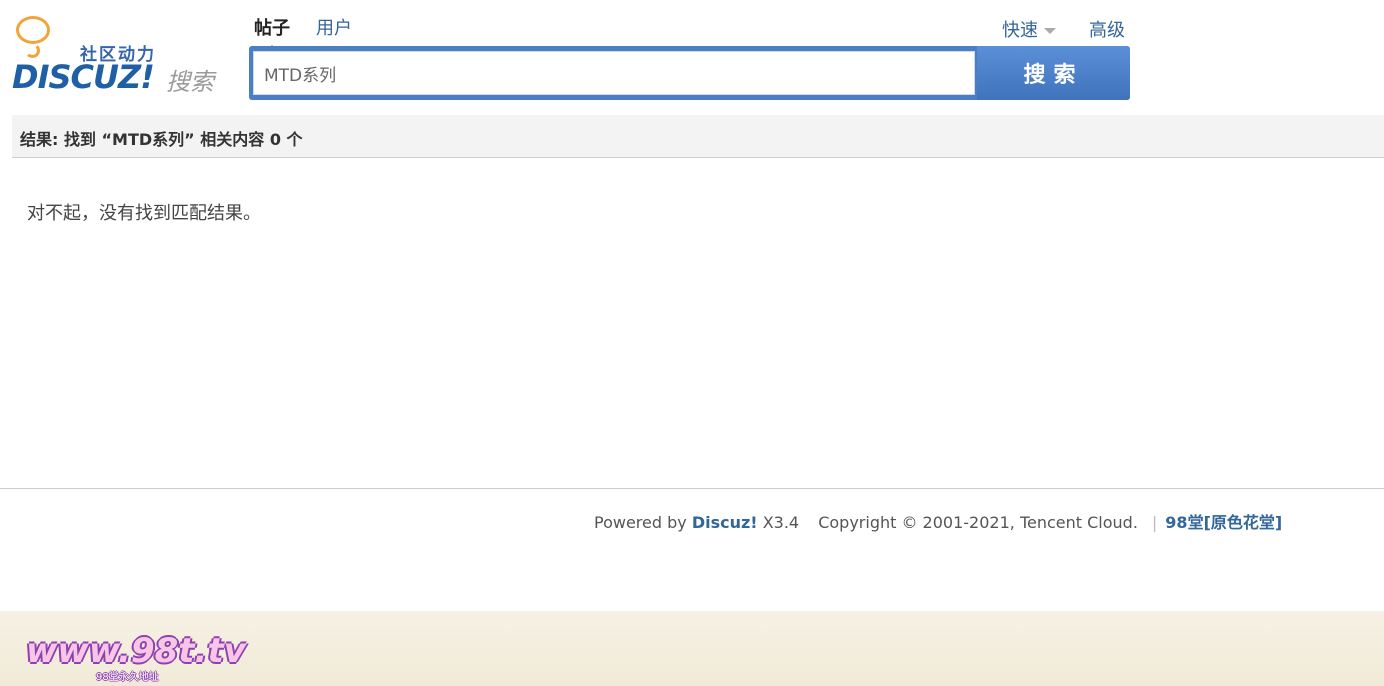 This screenshot has width=1384, height=686. What do you see at coordinates (127, 677) in the screenshot?
I see `banner-subtext: 98堂永久地址` at bounding box center [127, 677].